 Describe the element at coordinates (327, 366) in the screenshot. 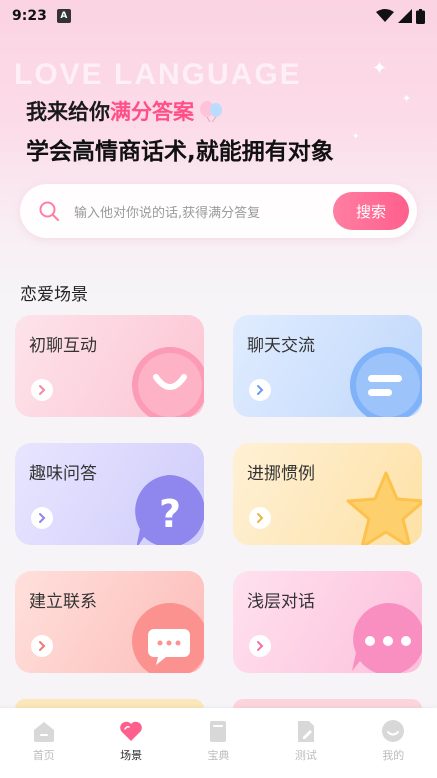

I see `scene-card-communication: 聊天交流` at that location.